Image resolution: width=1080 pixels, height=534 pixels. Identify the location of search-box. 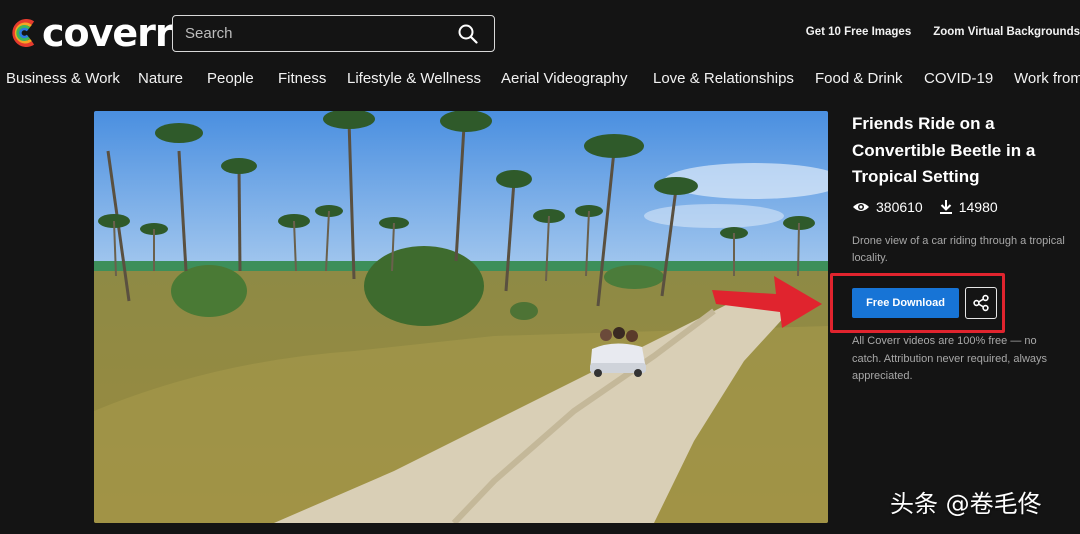
(333, 33).